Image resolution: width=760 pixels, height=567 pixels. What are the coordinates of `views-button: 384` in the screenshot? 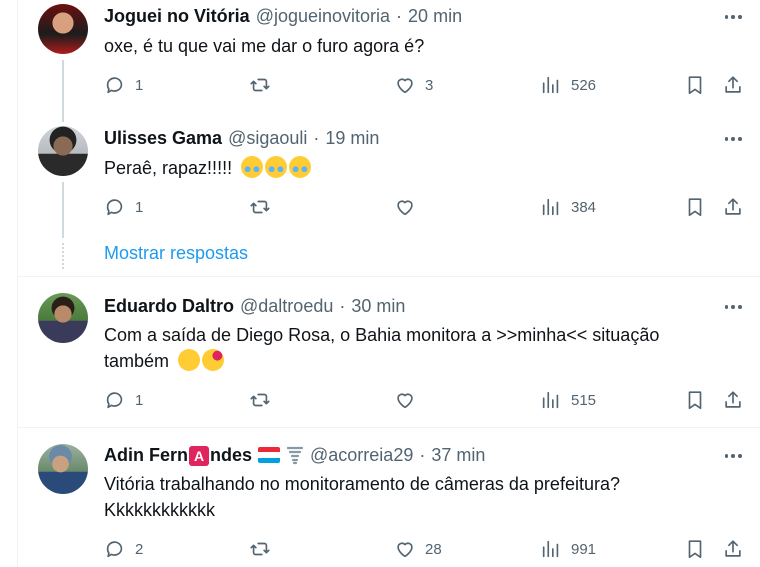 It's located at (568, 207).